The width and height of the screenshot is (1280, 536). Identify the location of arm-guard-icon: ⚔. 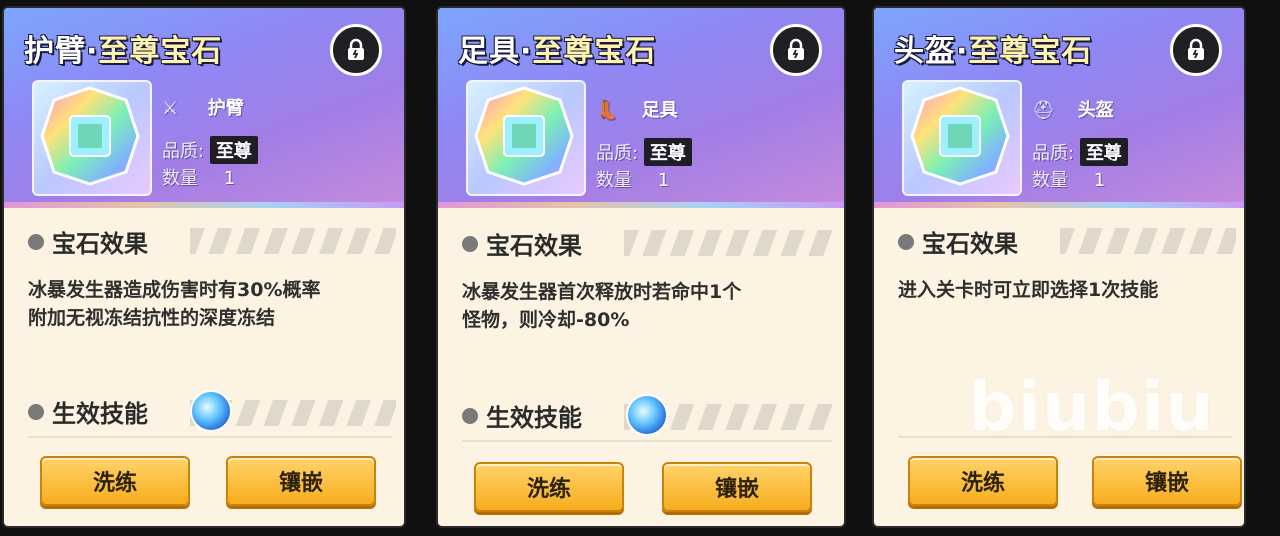
(170, 108).